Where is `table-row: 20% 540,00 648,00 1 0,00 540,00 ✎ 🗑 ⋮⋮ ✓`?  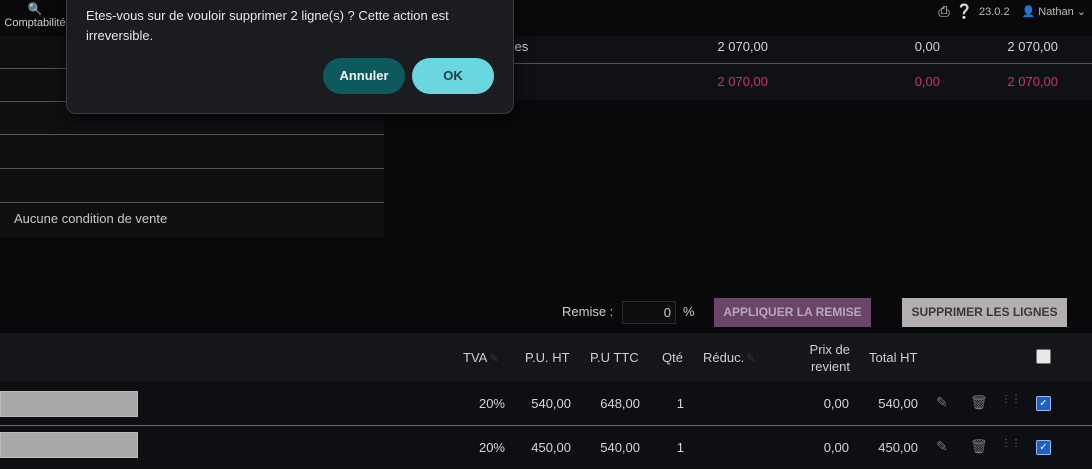
table-row: 20% 540,00 648,00 1 0,00 540,00 ✎ 🗑 ⋮⋮ ✓ is located at coordinates (546, 403).